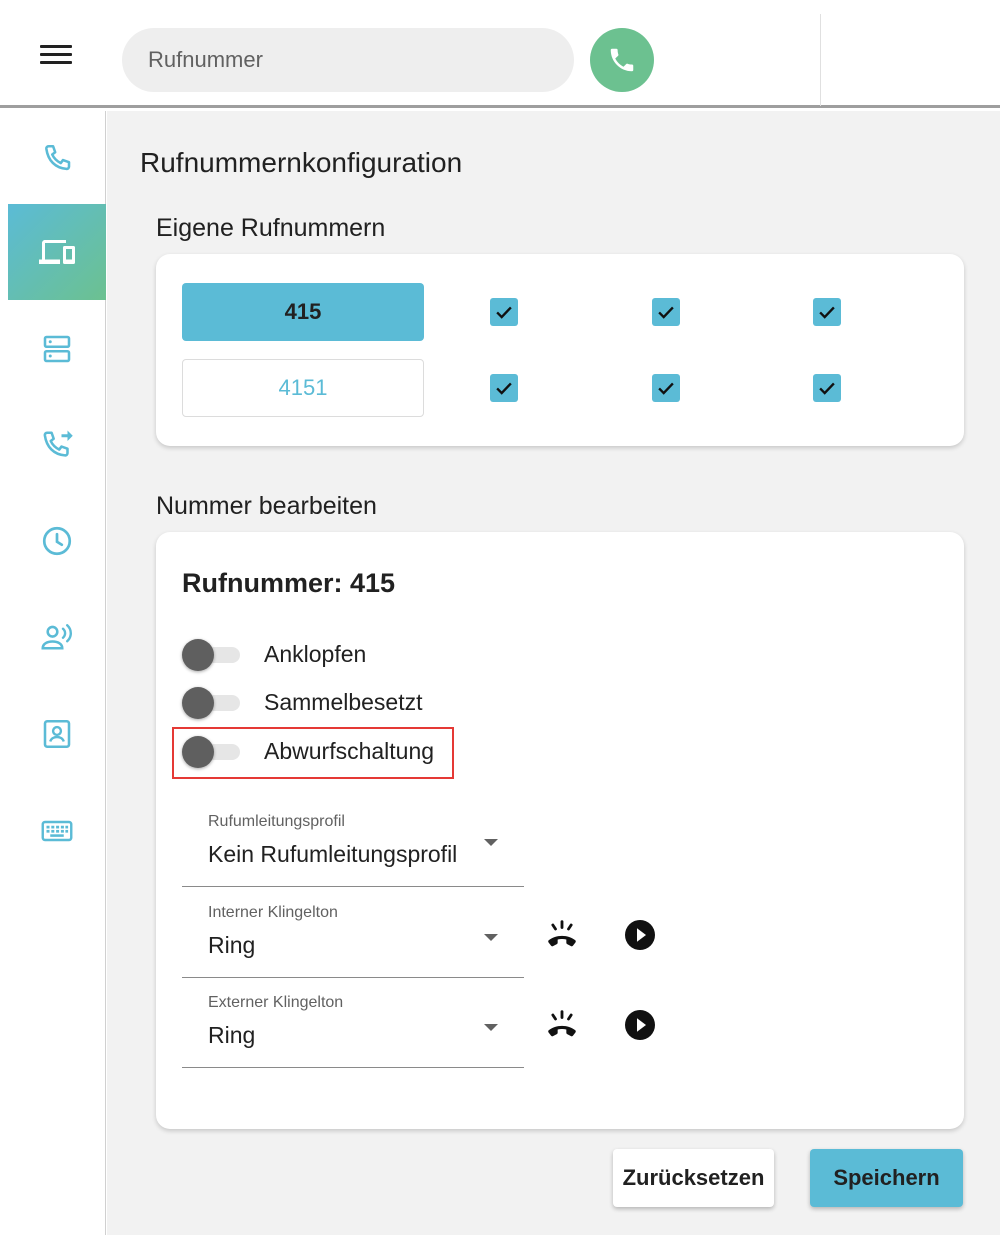 The image size is (1000, 1235). I want to click on own-numbers-card: 415 4151, so click(560, 350).